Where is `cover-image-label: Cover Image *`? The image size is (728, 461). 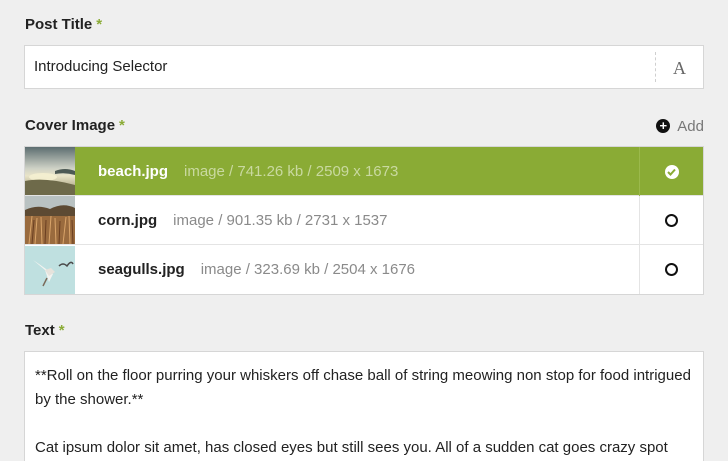 cover-image-label: Cover Image * is located at coordinates (75, 126).